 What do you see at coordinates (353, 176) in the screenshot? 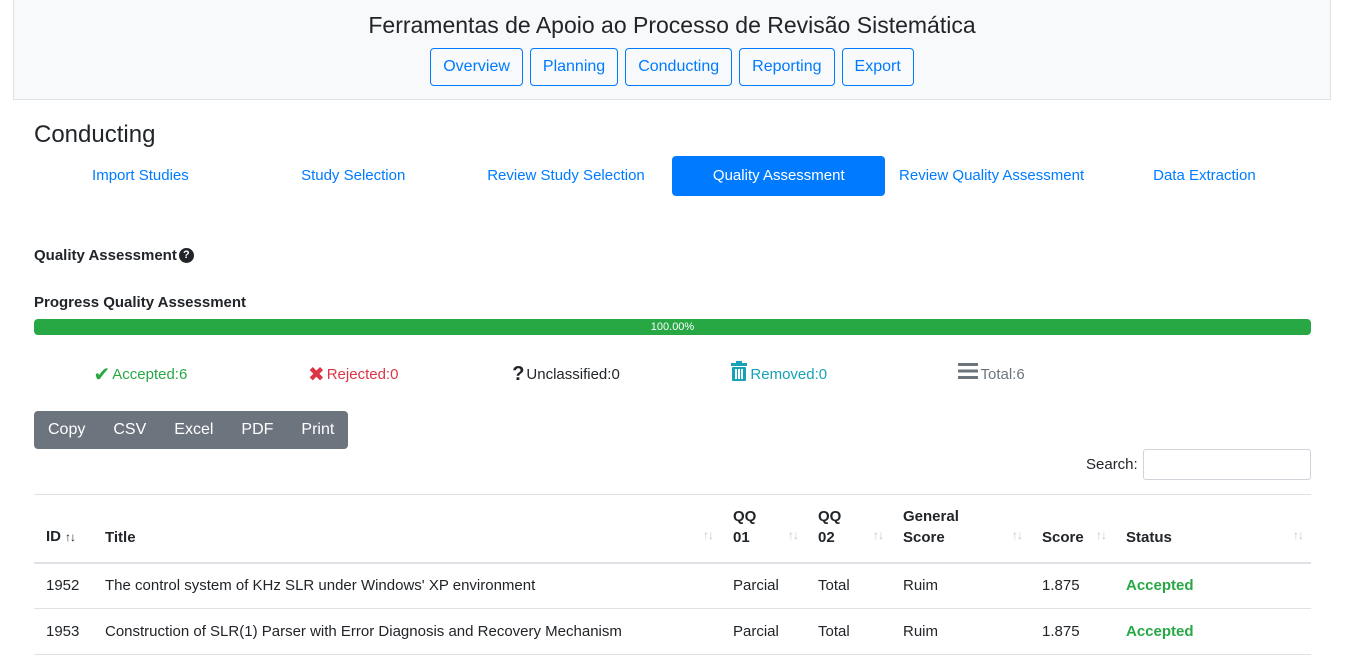
I see `tab-study-selection: Study Selection` at bounding box center [353, 176].